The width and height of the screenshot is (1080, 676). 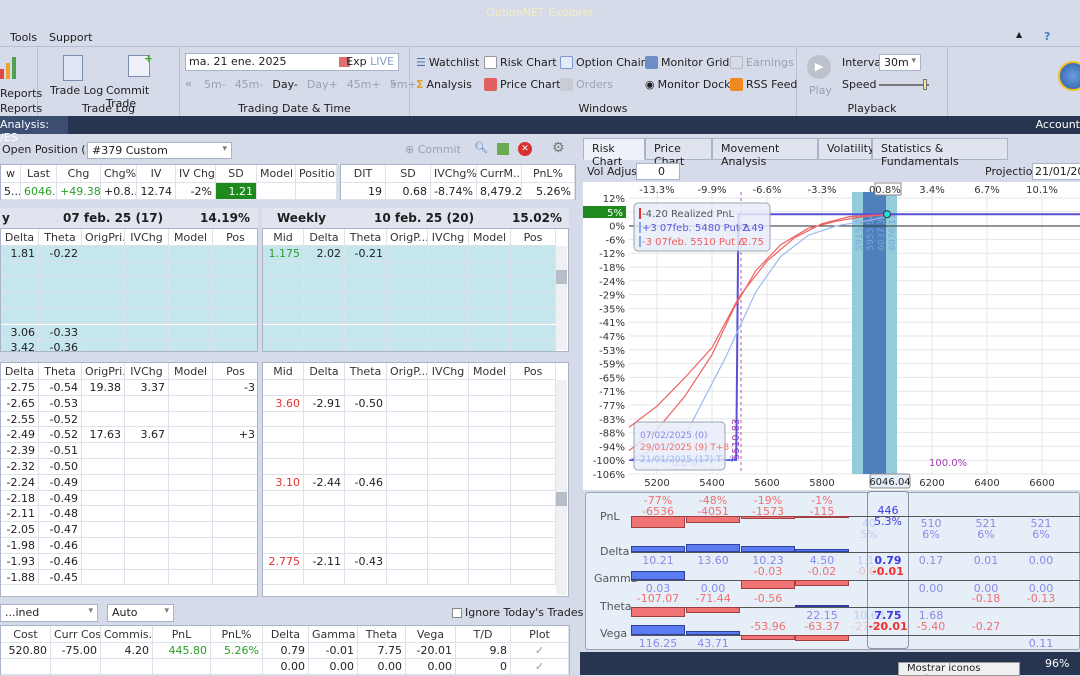 What do you see at coordinates (820, 90) in the screenshot?
I see `play-button: Play` at bounding box center [820, 90].